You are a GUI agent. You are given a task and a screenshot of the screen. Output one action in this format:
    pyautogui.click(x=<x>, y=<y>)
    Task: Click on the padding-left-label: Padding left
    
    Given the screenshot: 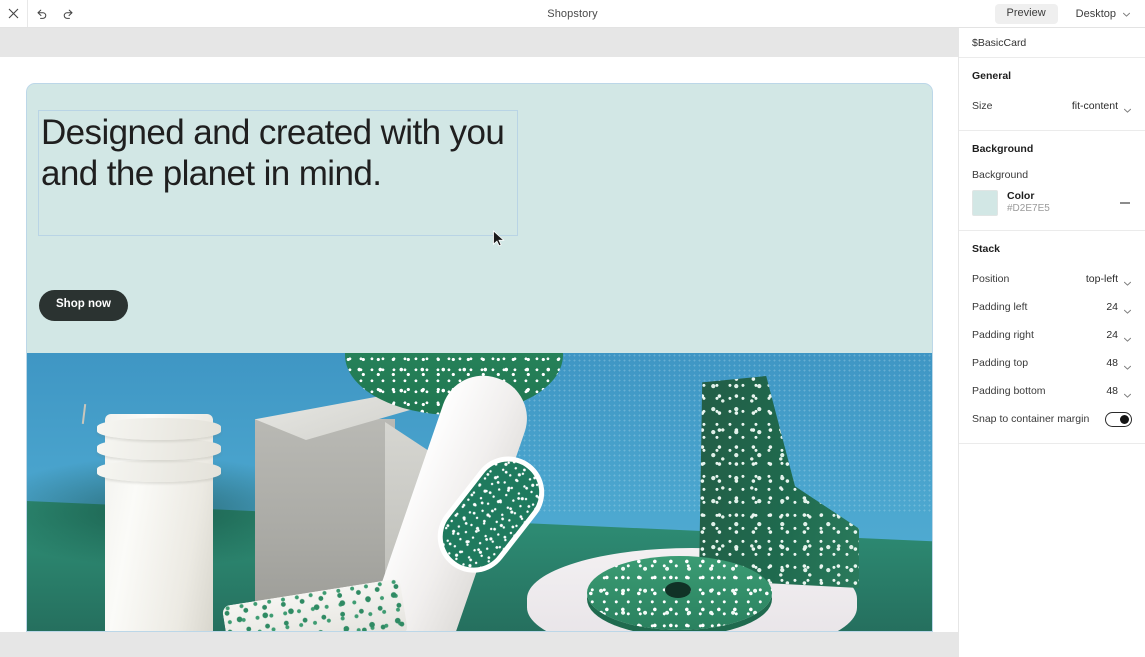 What is the action you would take?
    pyautogui.click(x=1000, y=307)
    